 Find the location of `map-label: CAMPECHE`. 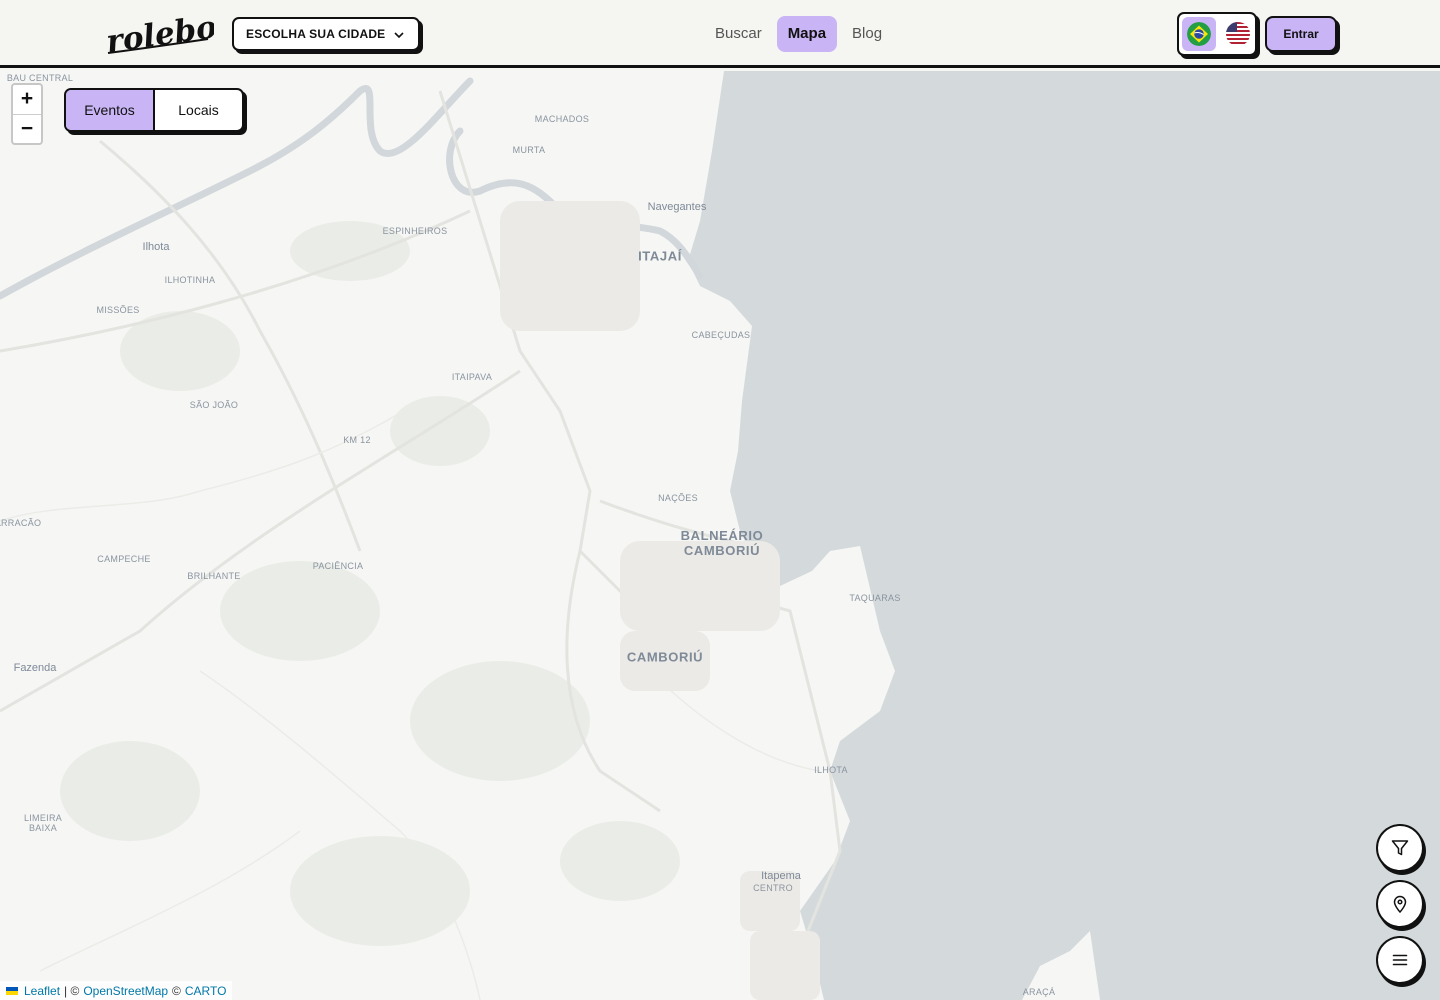

map-label: CAMPECHE is located at coordinates (124, 559).